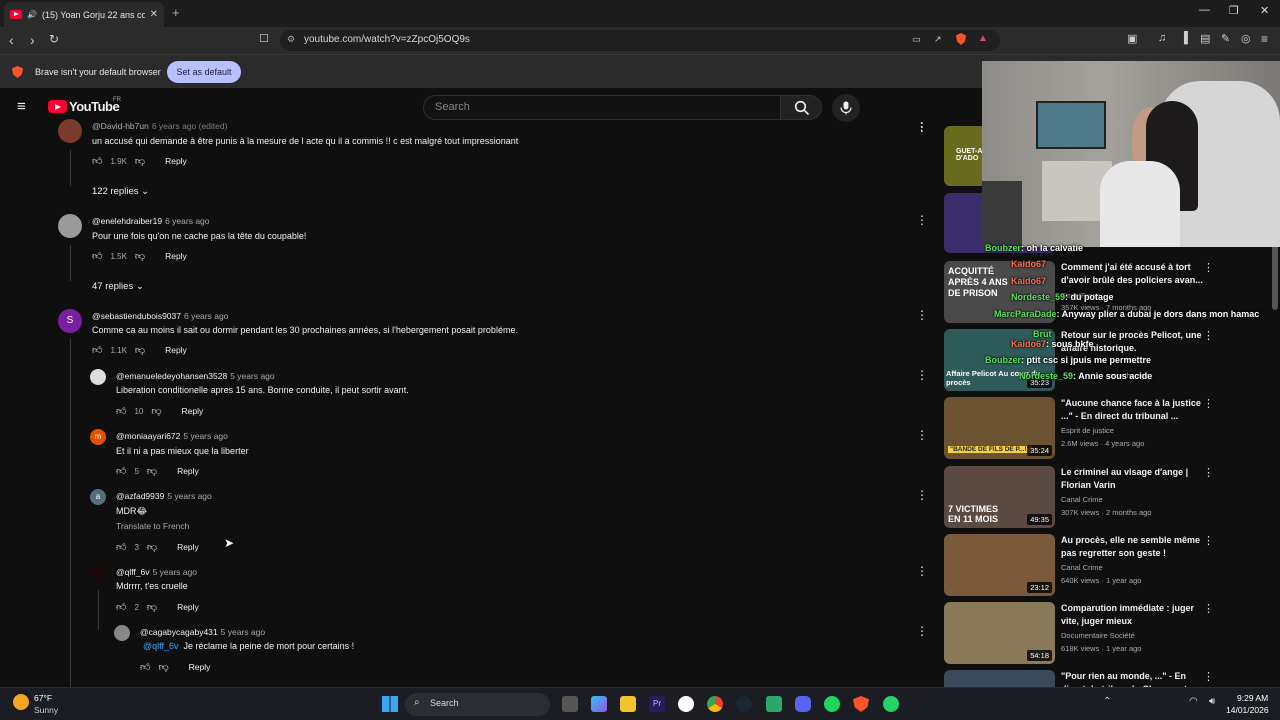 This screenshot has width=1280, height=720. I want to click on youtube-logo-icon, so click(57, 106).